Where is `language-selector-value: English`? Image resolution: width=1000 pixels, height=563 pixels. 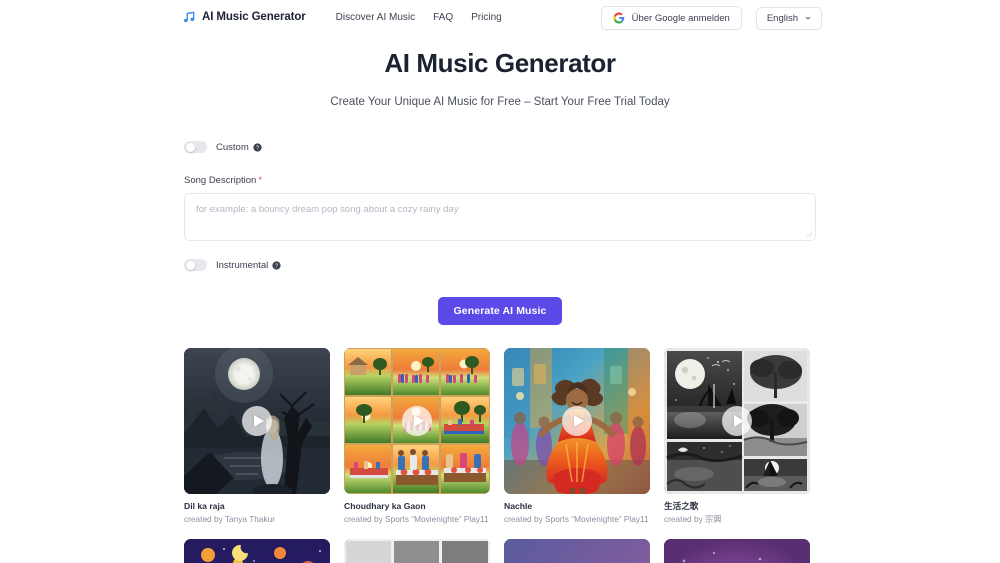
language-selector-value: English is located at coordinates (782, 18).